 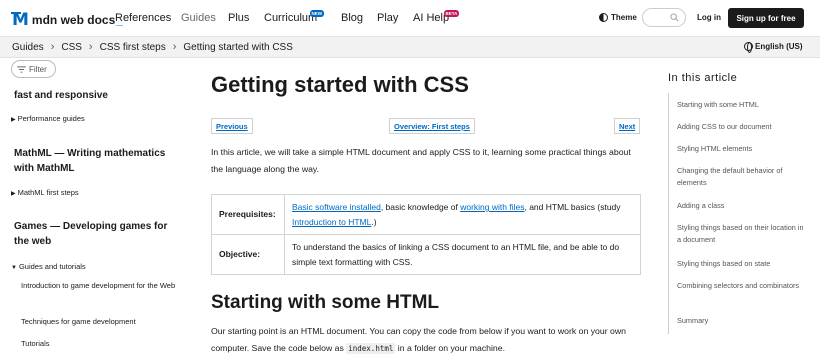 What do you see at coordinates (420, 207) in the screenshot?
I see `prereq-text: , basic knowledge of` at bounding box center [420, 207].